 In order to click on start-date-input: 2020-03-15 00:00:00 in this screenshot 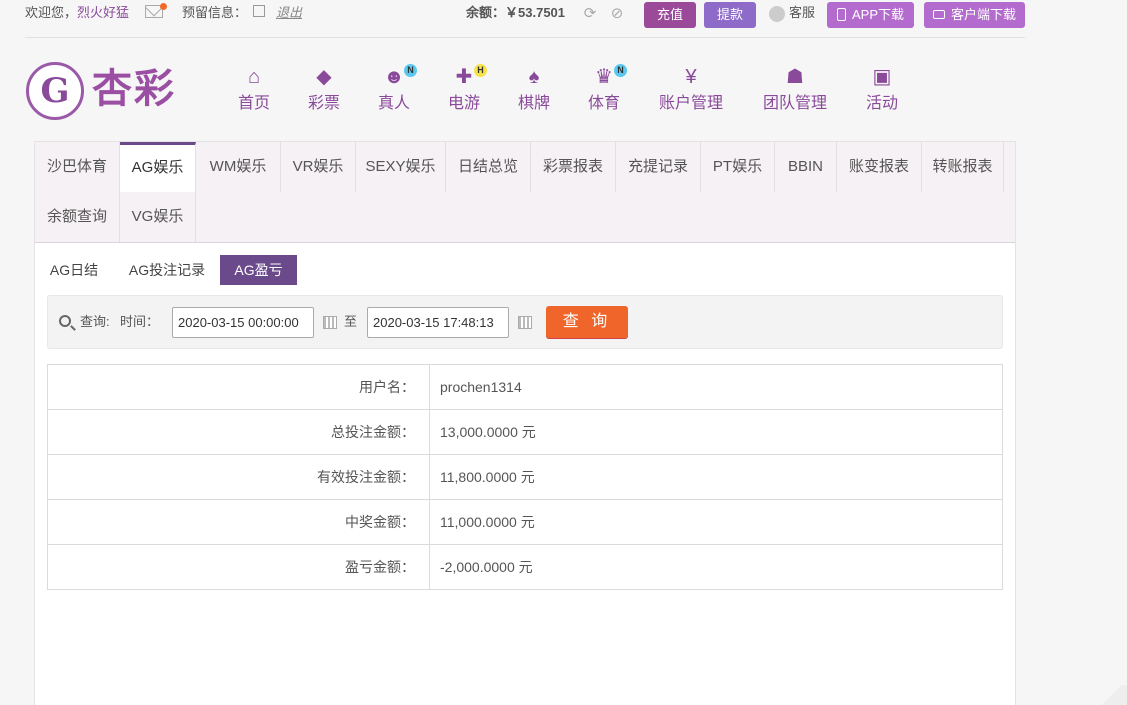, I will do `click(243, 322)`.